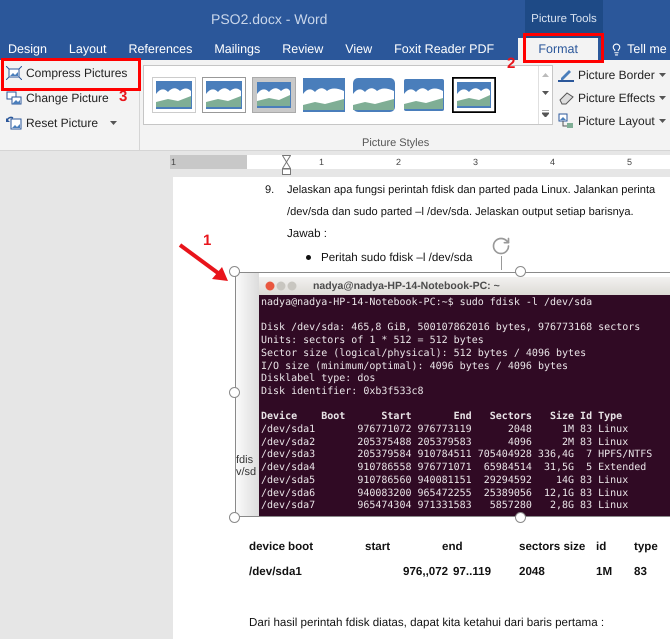  Describe the element at coordinates (160, 49) in the screenshot. I see `ribbon-tab: References` at that location.